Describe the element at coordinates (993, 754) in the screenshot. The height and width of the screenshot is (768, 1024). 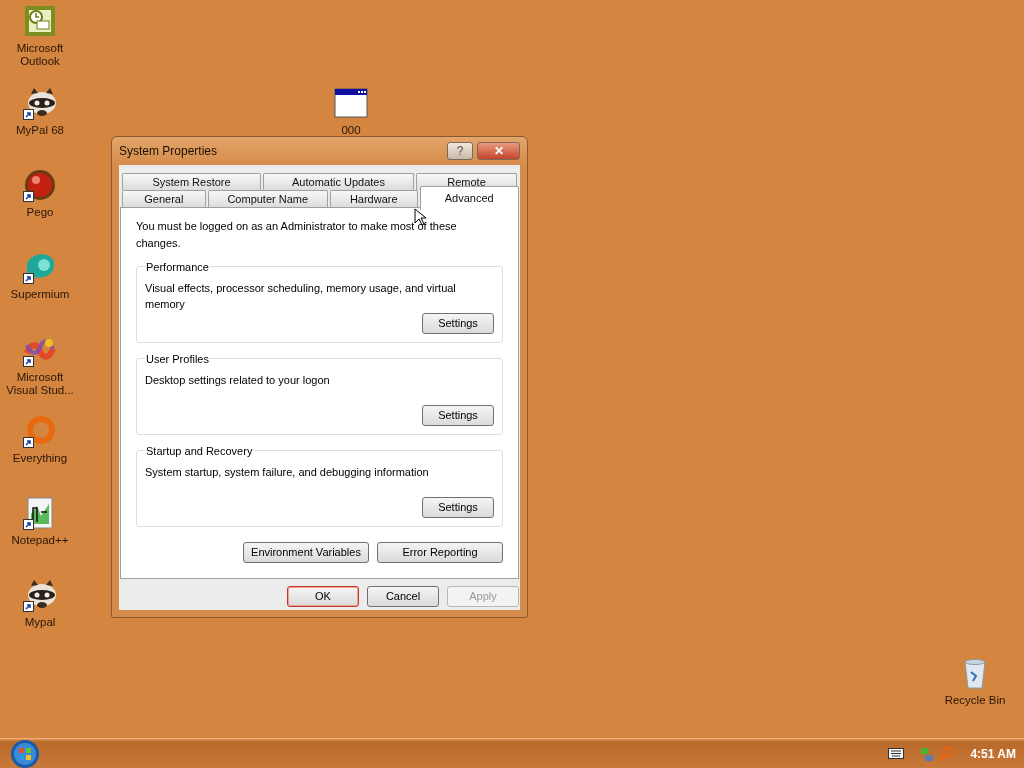
I see `clock-text: 4:51 AM` at that location.